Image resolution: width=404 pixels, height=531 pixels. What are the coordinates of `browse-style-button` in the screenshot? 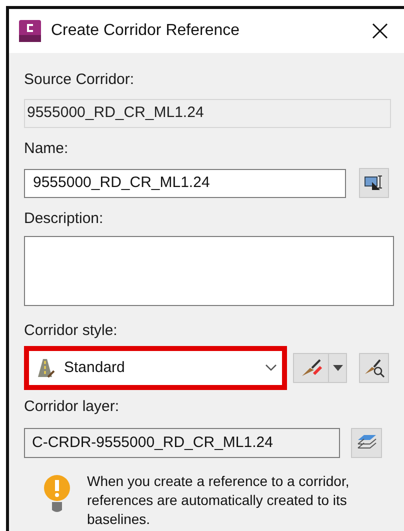 It's located at (373, 368).